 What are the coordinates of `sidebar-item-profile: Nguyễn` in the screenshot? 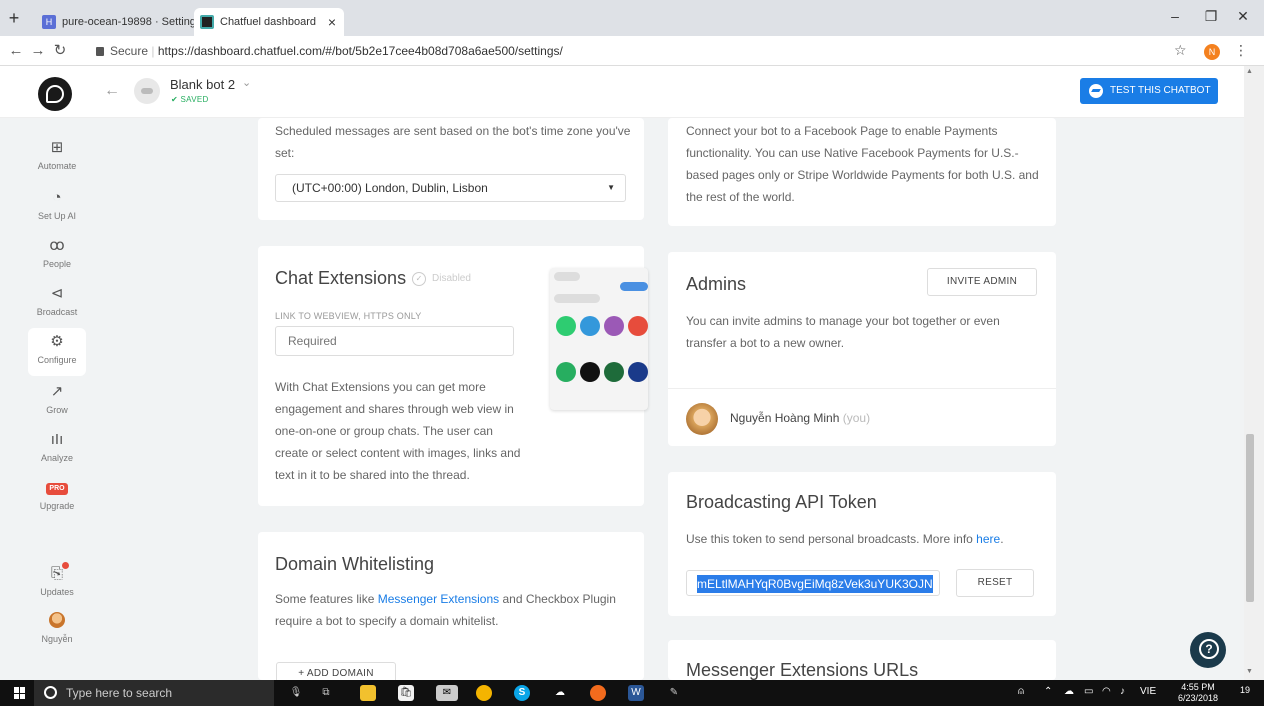 It's located at (57, 634).